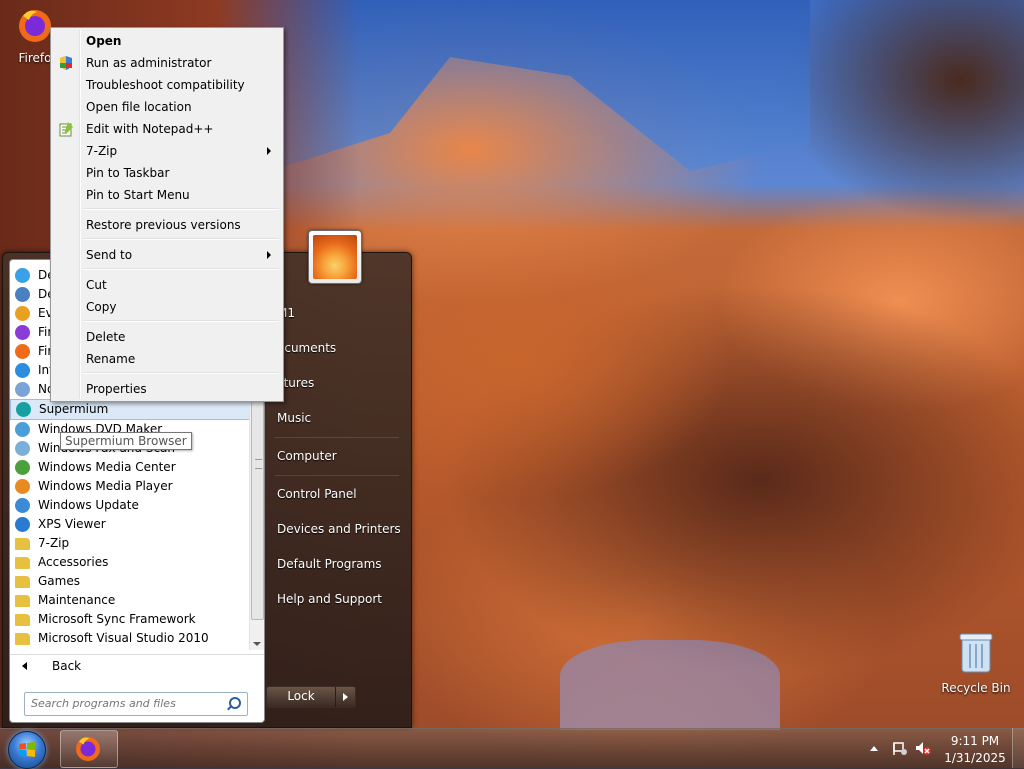  I want to click on menu-item-pin-to-taskbar: Pin to Taskbar, so click(167, 173).